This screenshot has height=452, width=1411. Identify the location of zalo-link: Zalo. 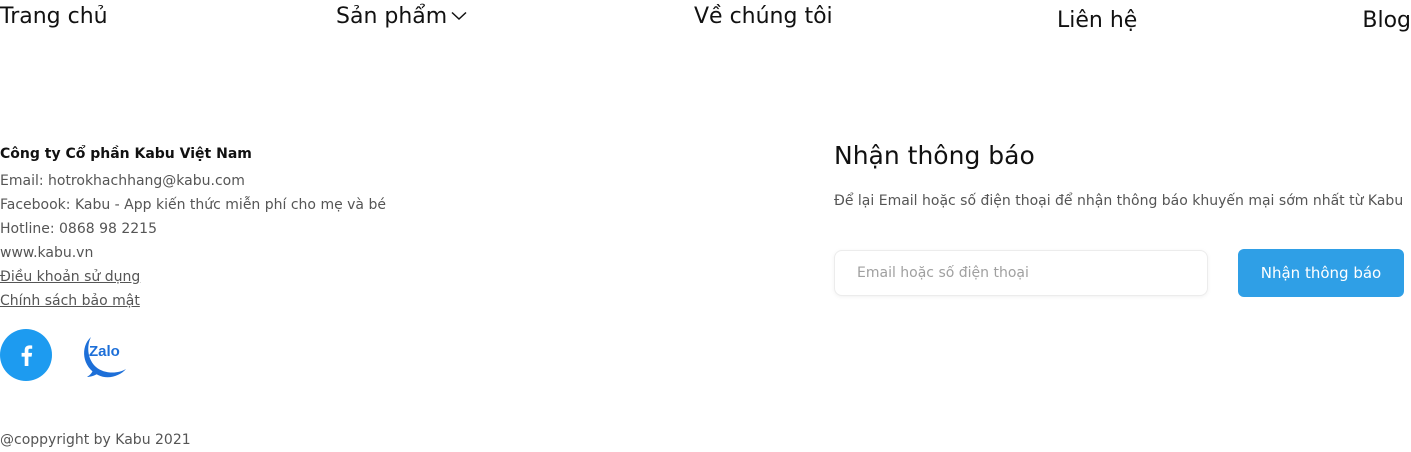
(102, 355).